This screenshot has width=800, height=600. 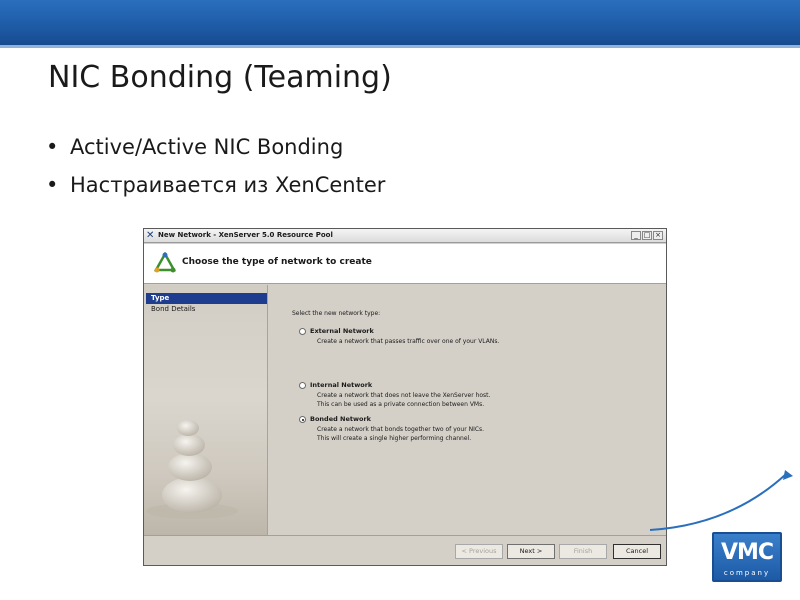 I want to click on vmc-company-logo: VMC company, so click(x=747, y=557).